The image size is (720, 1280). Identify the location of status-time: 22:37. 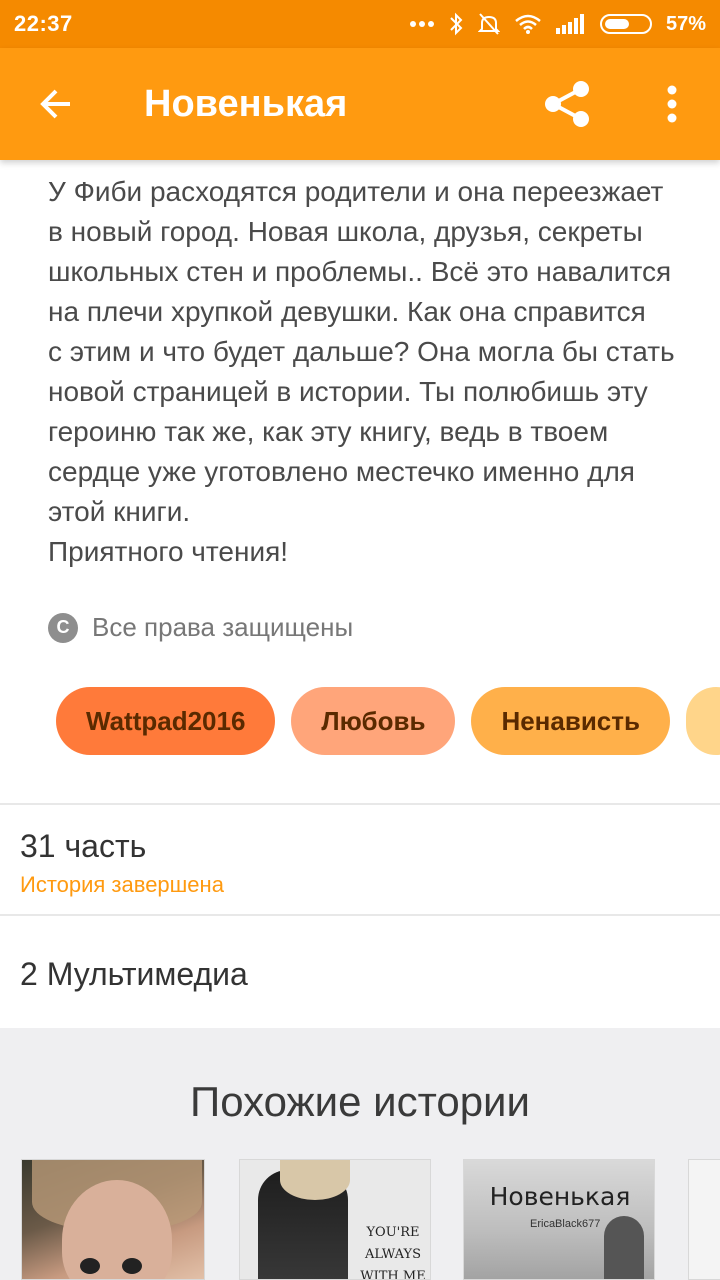
(43, 23).